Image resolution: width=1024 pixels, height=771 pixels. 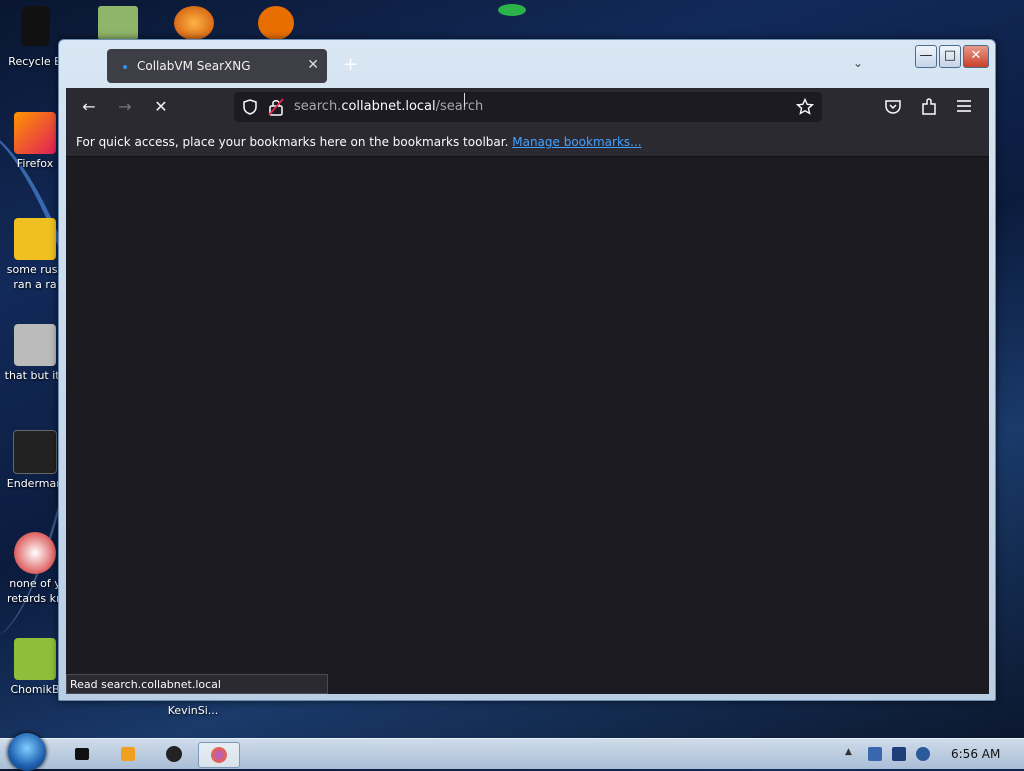 What do you see at coordinates (923, 754) in the screenshot?
I see `volume-icon` at bounding box center [923, 754].